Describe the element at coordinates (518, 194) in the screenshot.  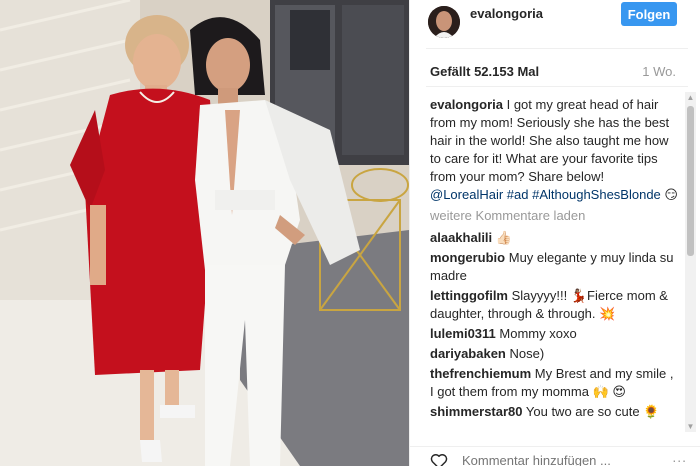
I see `hashtag-link: #ad` at that location.